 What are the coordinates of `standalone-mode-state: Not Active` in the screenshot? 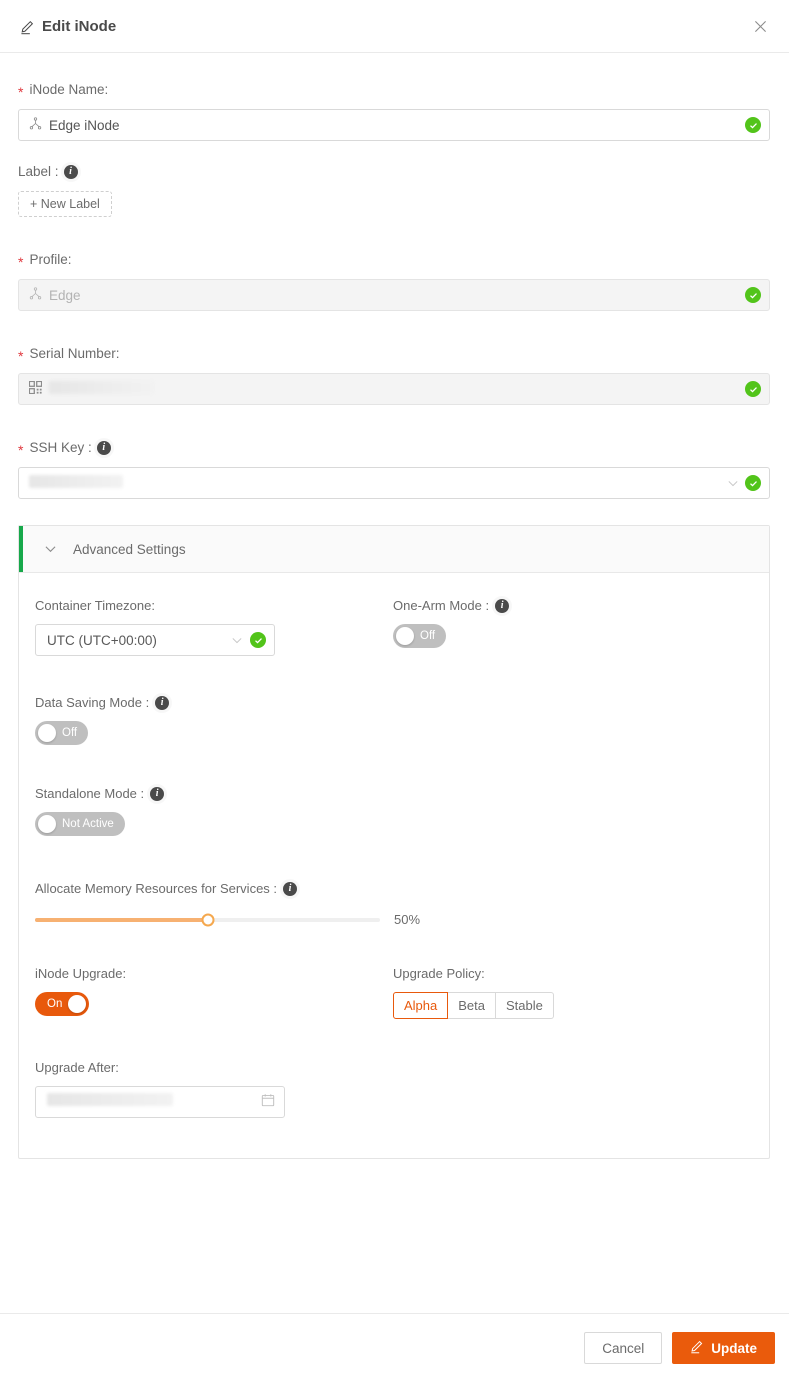 It's located at (88, 824).